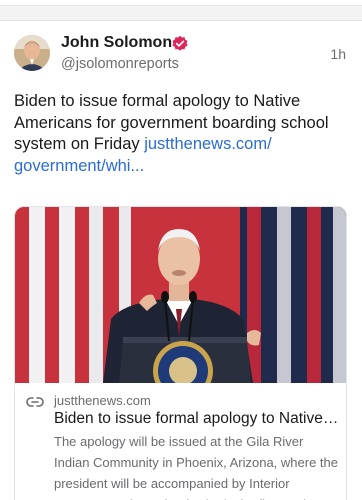 Image resolution: width=362 pixels, height=500 pixels. I want to click on link-icon, so click(35, 401).